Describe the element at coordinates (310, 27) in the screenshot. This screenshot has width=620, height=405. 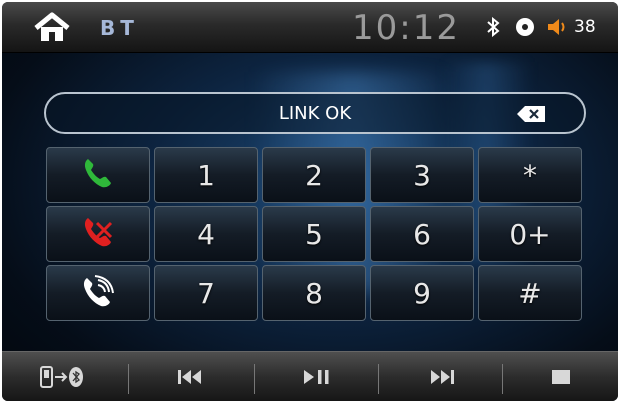
I see `status-bar: BT 10:12 38` at that location.